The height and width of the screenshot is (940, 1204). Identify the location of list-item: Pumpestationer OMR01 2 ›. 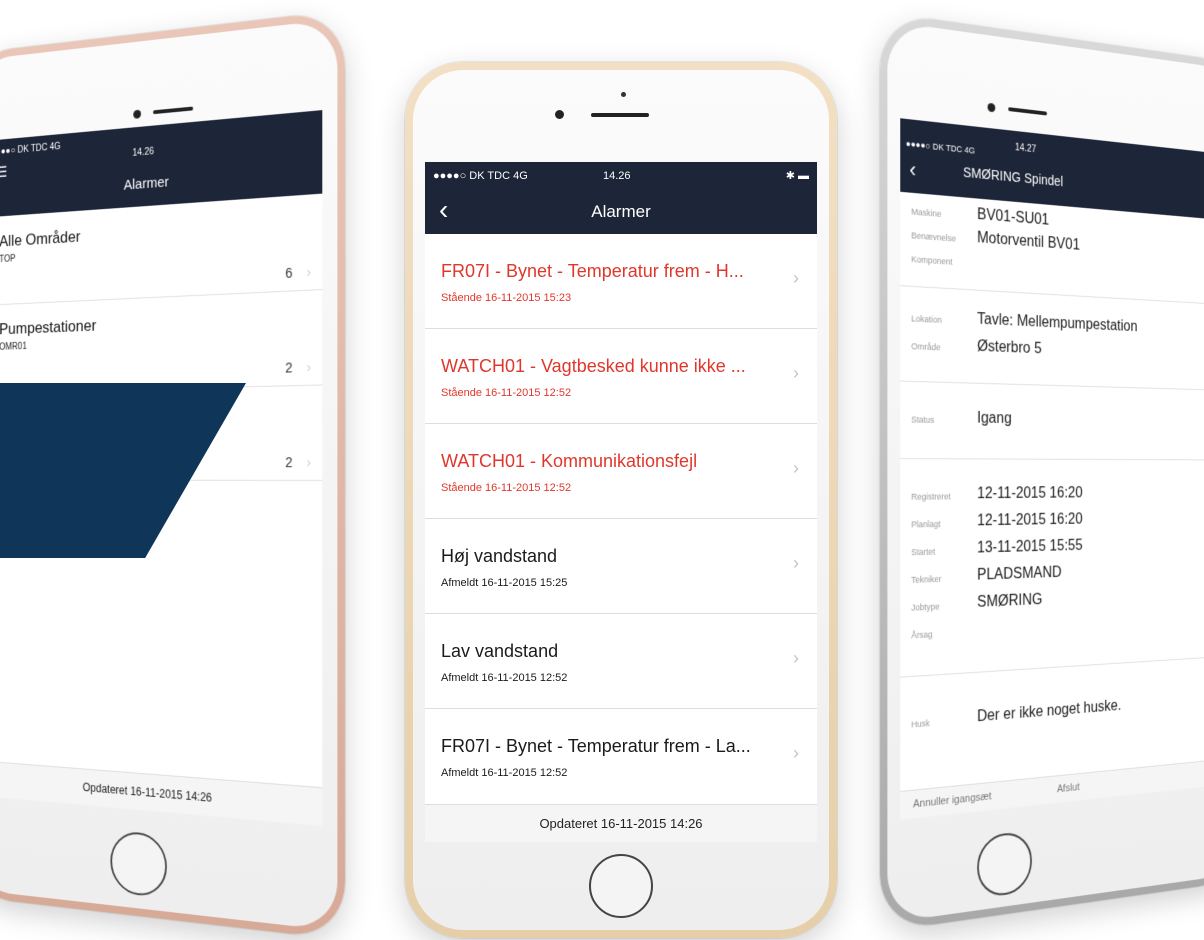
(161, 341).